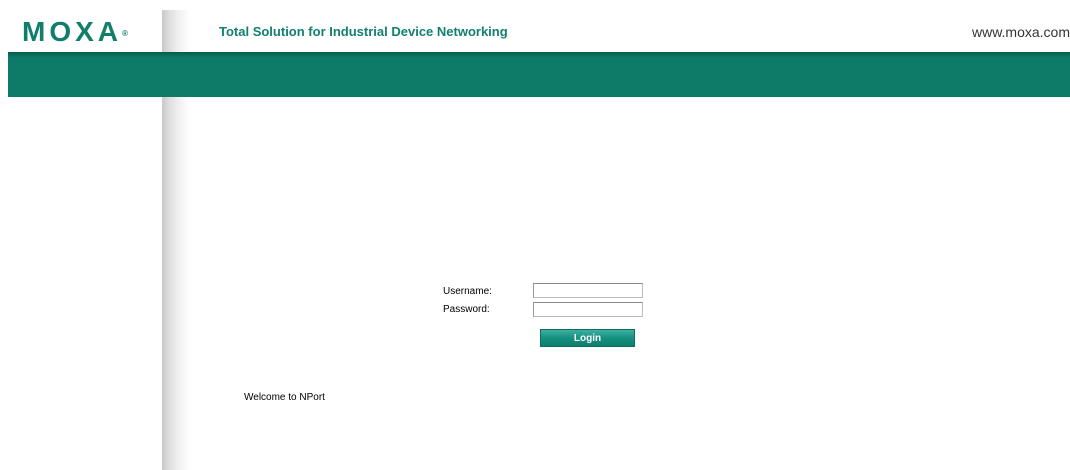 The height and width of the screenshot is (470, 1070). What do you see at coordinates (467, 291) in the screenshot?
I see `username-label: Username:` at bounding box center [467, 291].